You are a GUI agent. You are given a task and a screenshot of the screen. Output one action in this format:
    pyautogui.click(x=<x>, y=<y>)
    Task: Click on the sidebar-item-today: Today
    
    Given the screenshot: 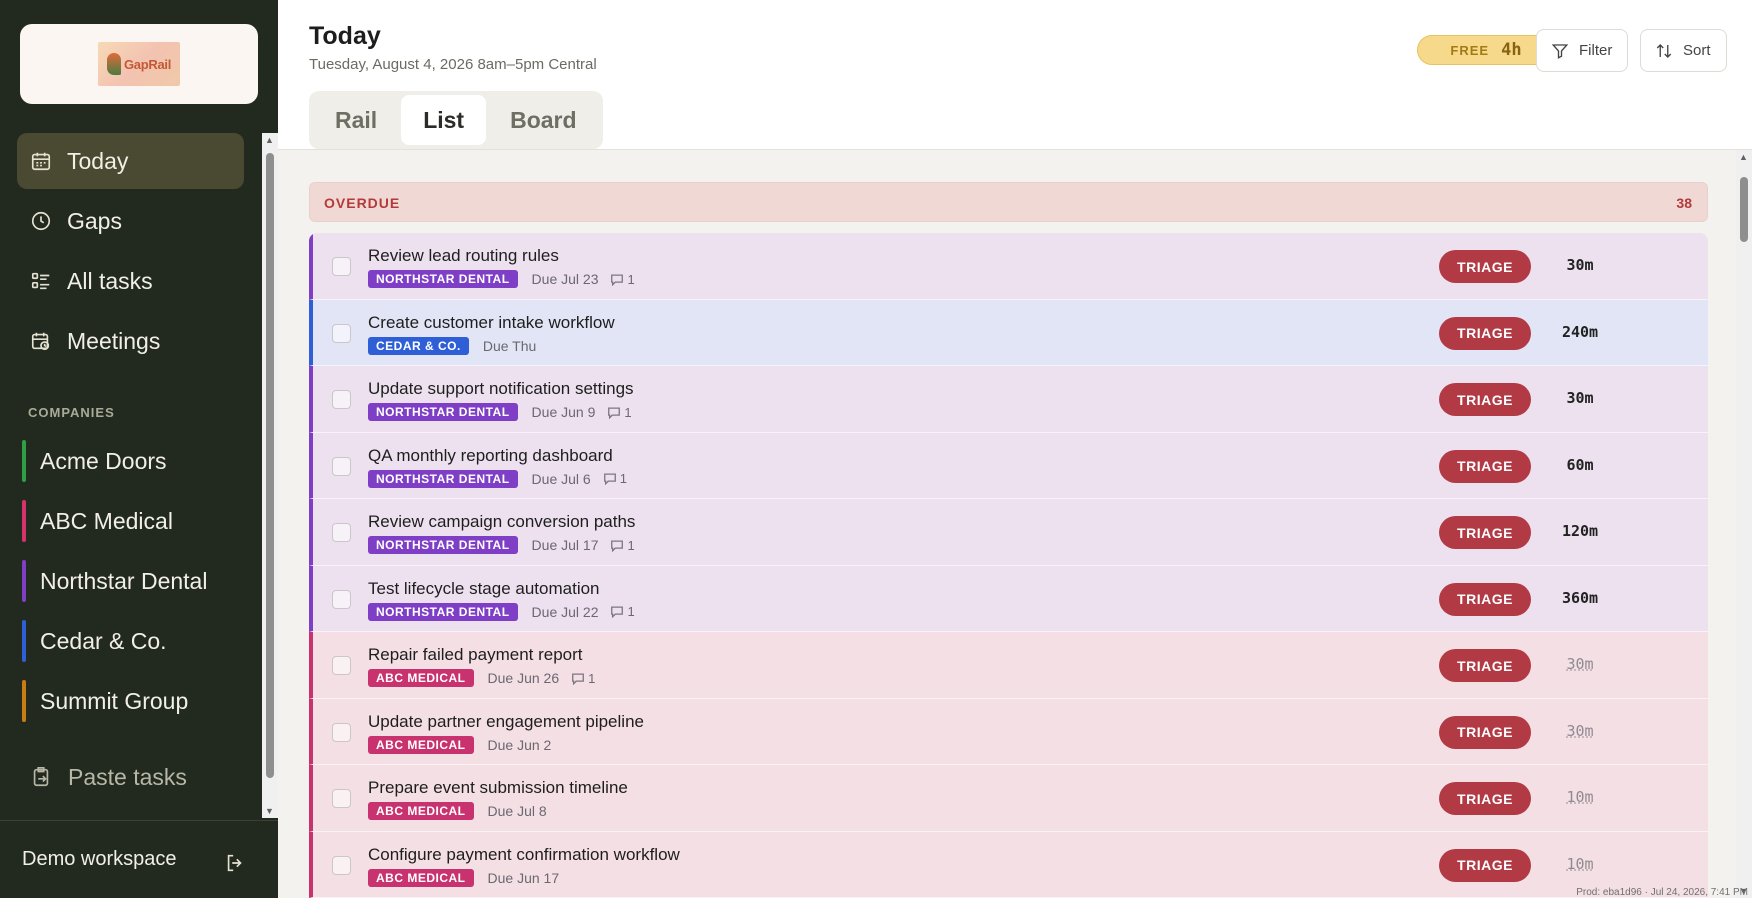 What is the action you would take?
    pyautogui.click(x=130, y=161)
    